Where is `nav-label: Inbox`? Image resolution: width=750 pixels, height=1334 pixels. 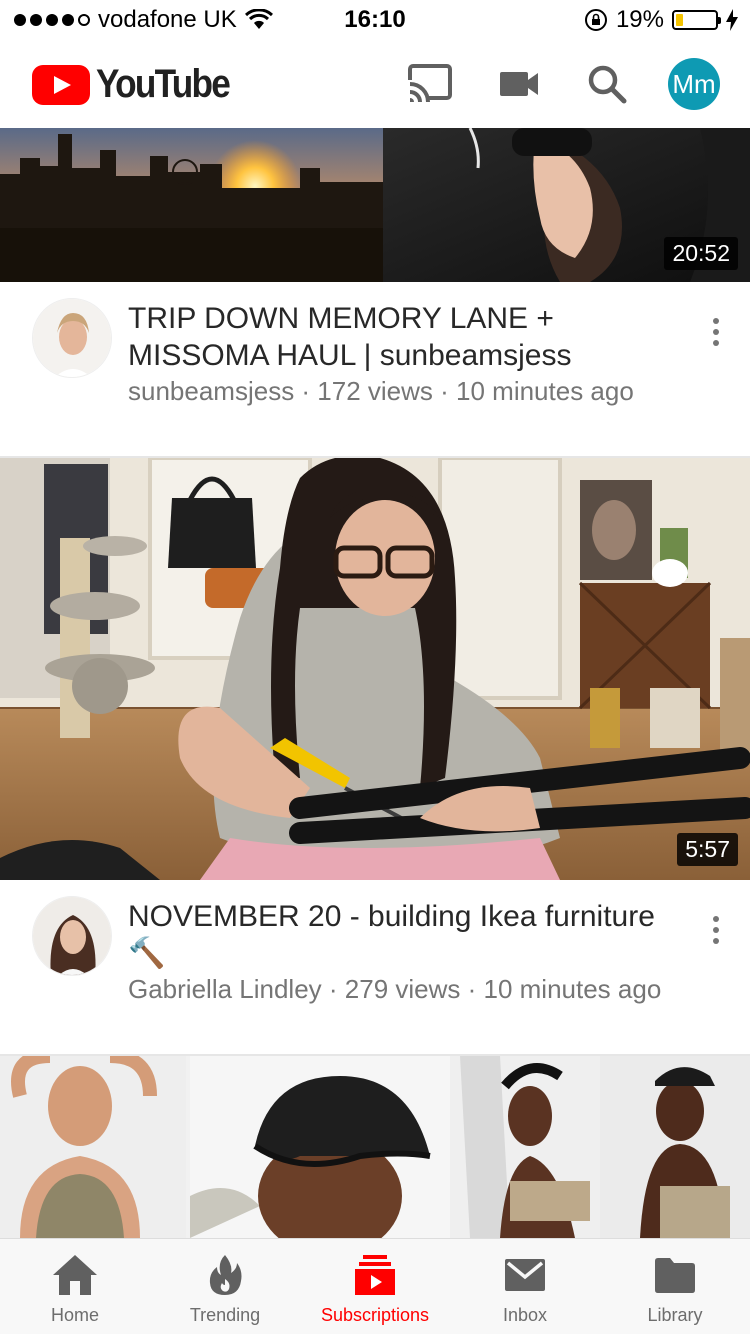 nav-label: Inbox is located at coordinates (525, 1315).